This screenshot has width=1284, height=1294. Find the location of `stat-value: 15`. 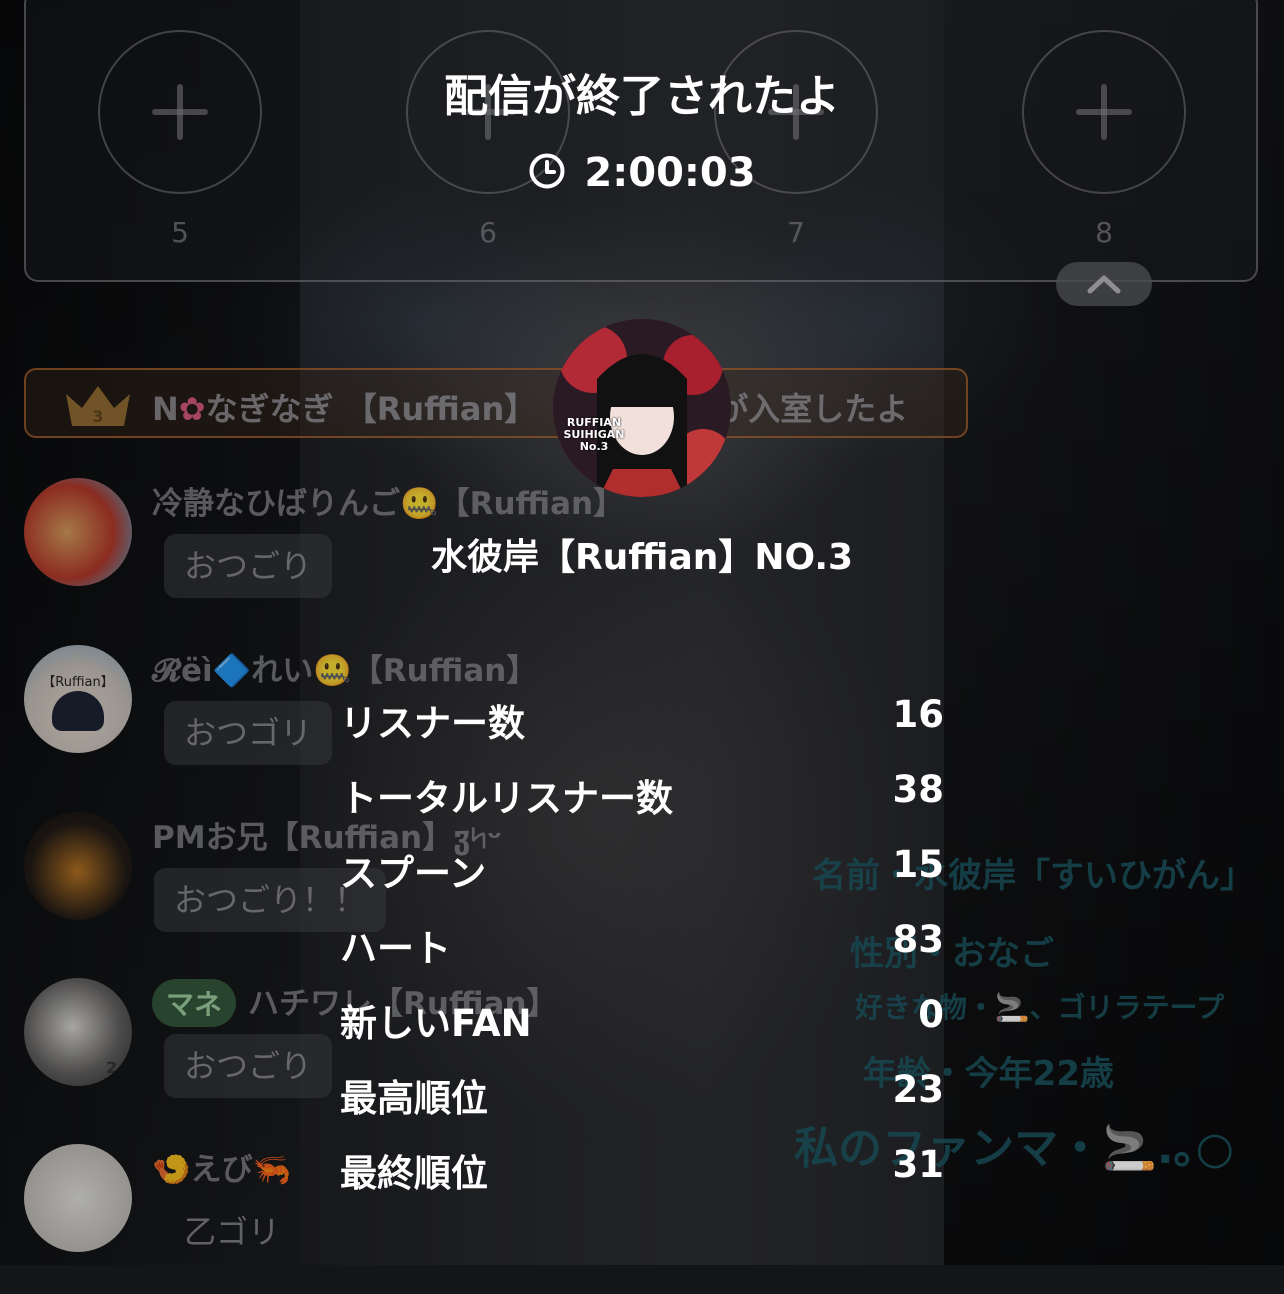

stat-value: 15 is located at coordinates (918, 864).